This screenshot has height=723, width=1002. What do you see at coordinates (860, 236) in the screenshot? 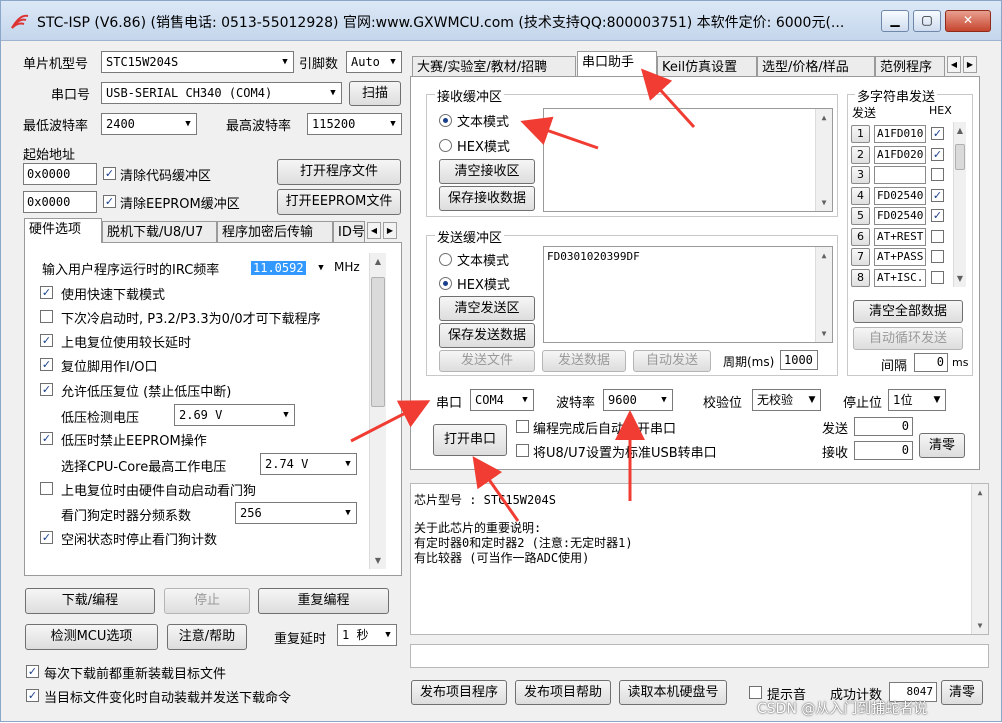
I see `multi-send-row-button: 6` at bounding box center [860, 236].